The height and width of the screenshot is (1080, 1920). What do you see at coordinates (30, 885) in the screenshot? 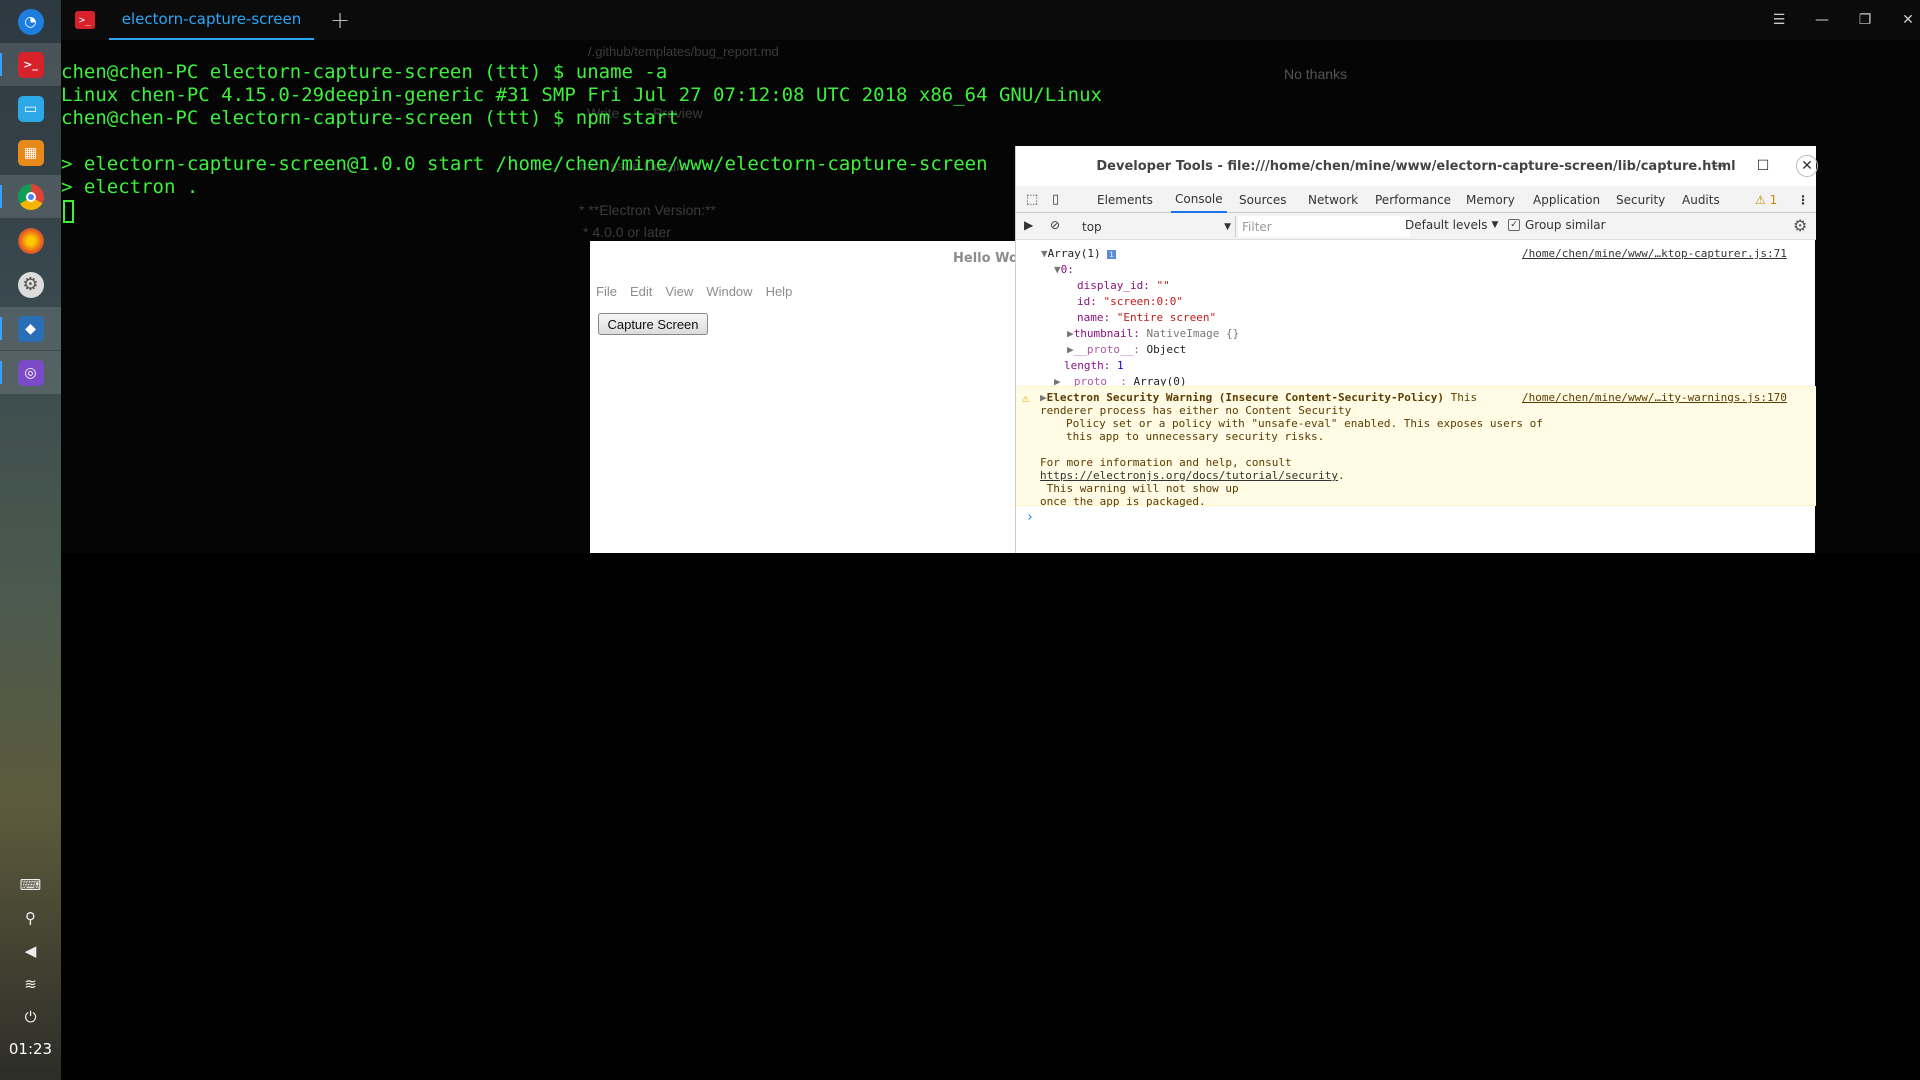
I see `keyboard-icon: ⌨` at bounding box center [30, 885].